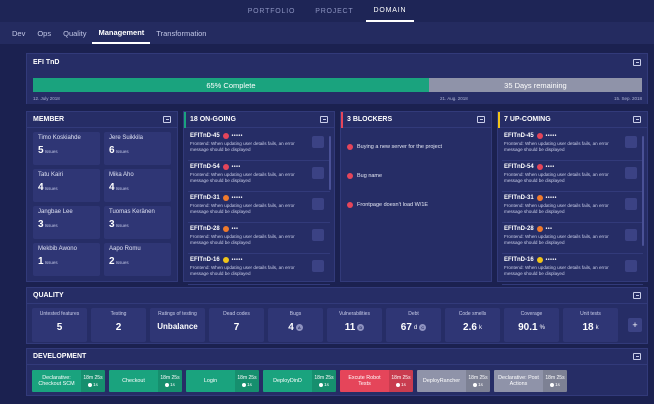  Describe the element at coordinates (44, 33) in the screenshot. I see `tab-ops: Ops` at that location.